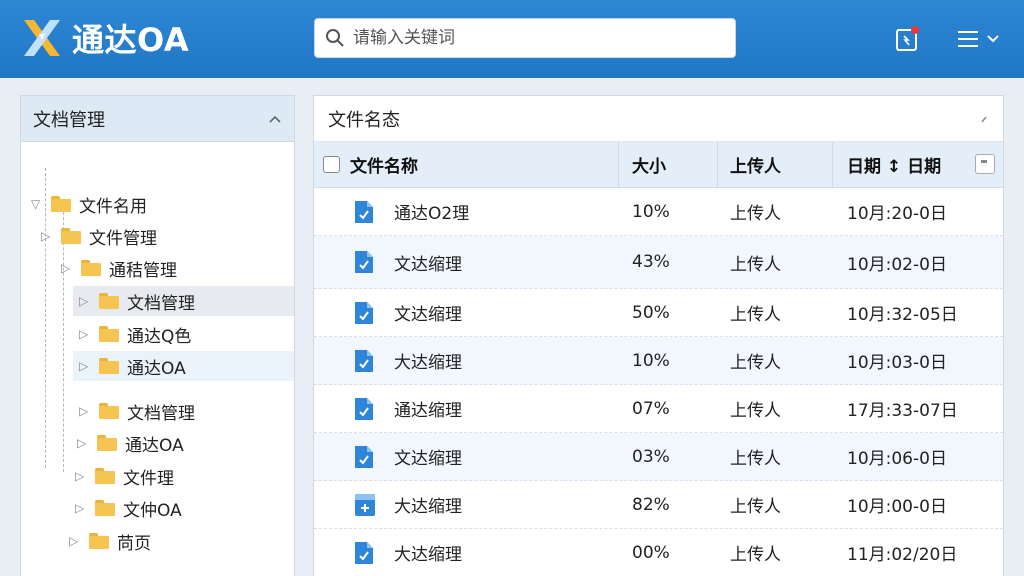 This screenshot has height=576, width=1024. I want to click on table-row: 大达缩理 10% 上传人 10月:03-0日, so click(658, 361).